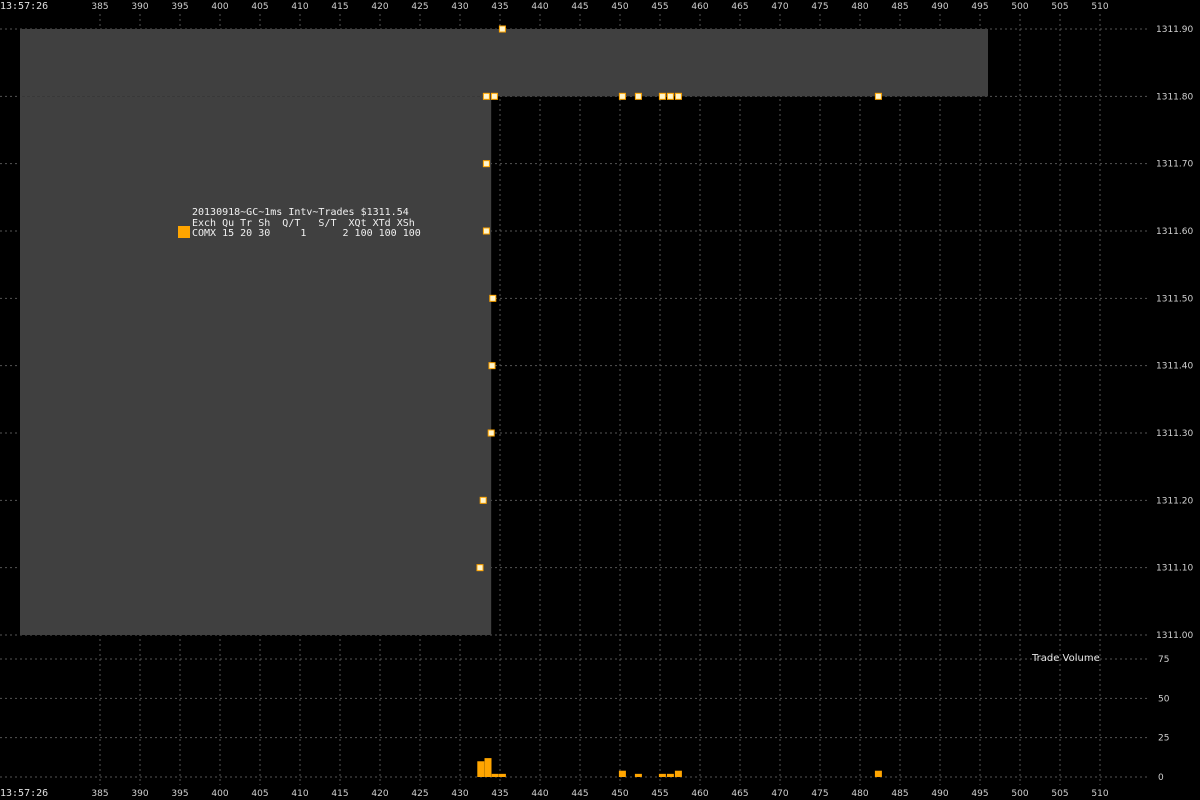 This screenshot has width=1200, height=800. I want to click on x-tick-label-bottom: 460, so click(699, 794).